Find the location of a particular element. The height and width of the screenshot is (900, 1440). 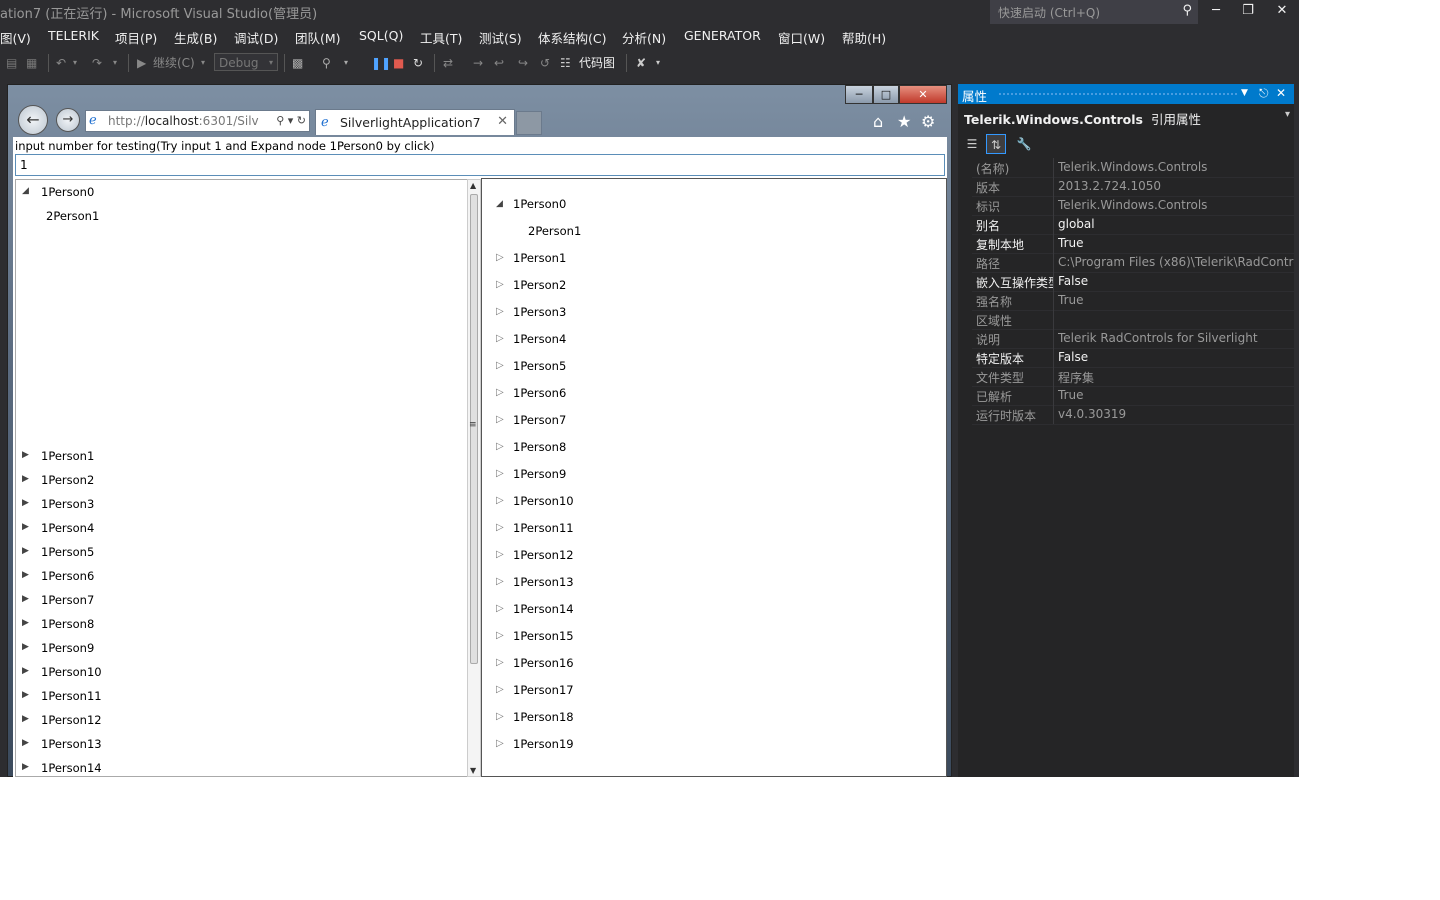

tree-node: 1Person6 is located at coordinates (539, 393).